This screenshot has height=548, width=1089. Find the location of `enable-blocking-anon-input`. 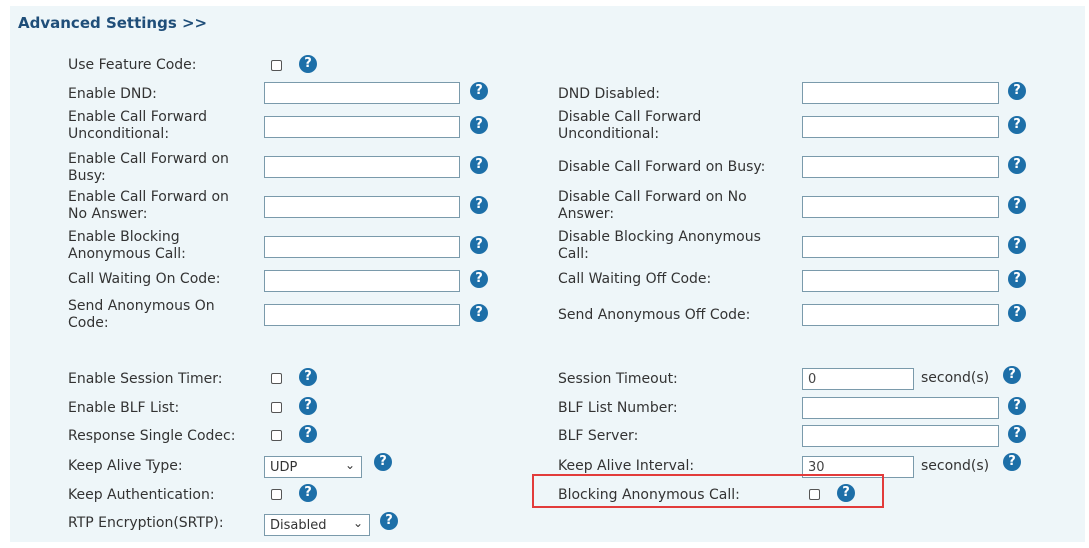

enable-blocking-anon-input is located at coordinates (362, 247).